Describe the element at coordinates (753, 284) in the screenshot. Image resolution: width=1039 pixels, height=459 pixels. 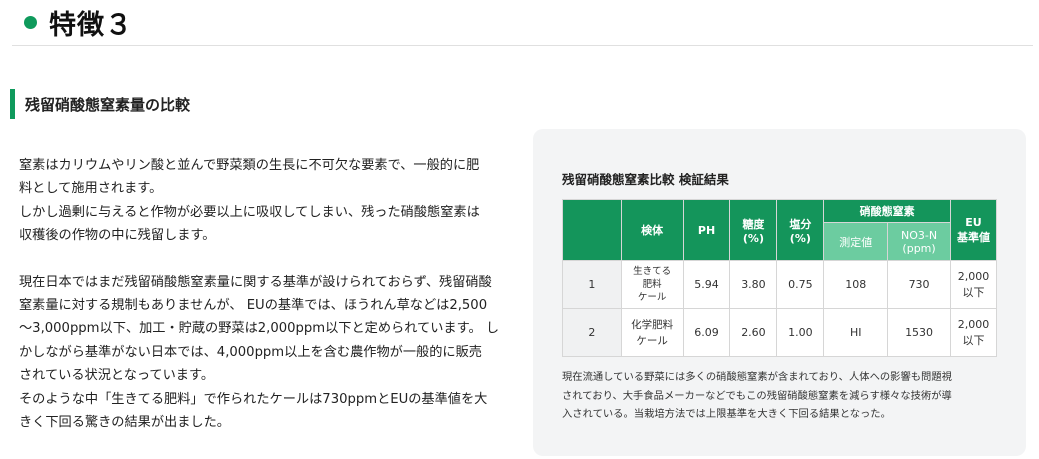
I see `row-brix: 3.80` at that location.